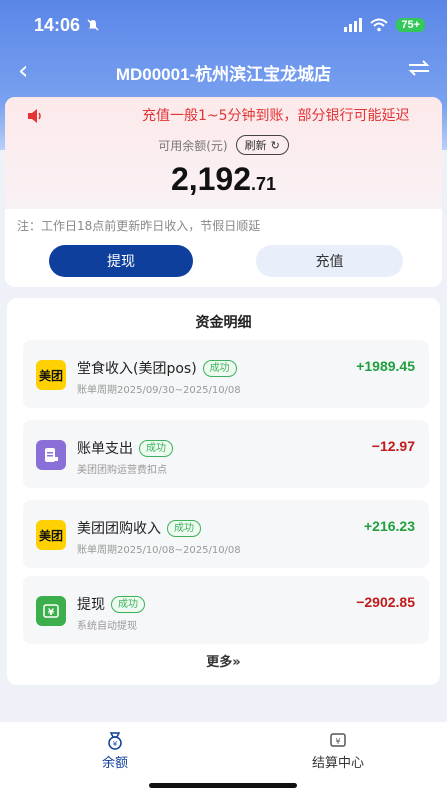 The image size is (447, 796). Describe the element at coordinates (385, 602) in the screenshot. I see `transaction-amount: −2902.85` at that location.